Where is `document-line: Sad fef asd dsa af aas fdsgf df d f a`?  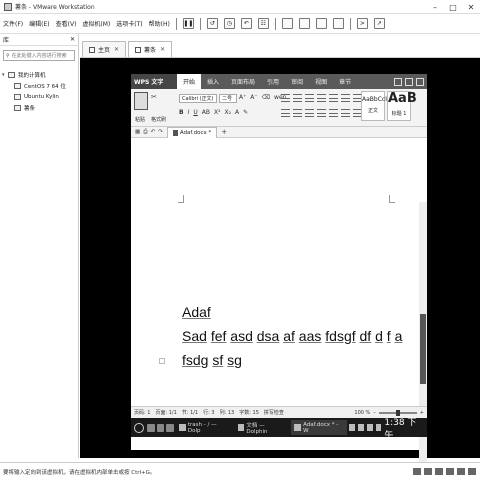 document-line: Sad fef asd dsa af aas fdsgf df d f a is located at coordinates (292, 336).